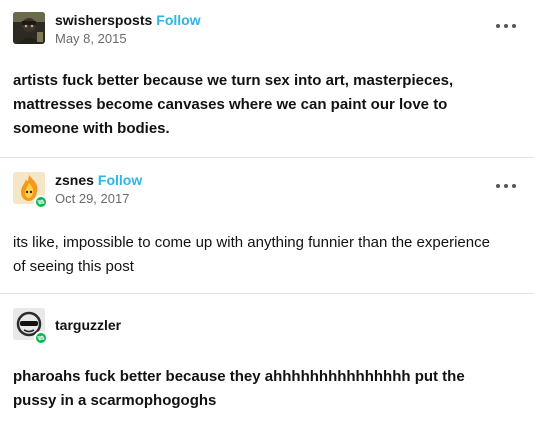  What do you see at coordinates (92, 199) in the screenshot?
I see `post-date: Oct 29, 2017` at bounding box center [92, 199].